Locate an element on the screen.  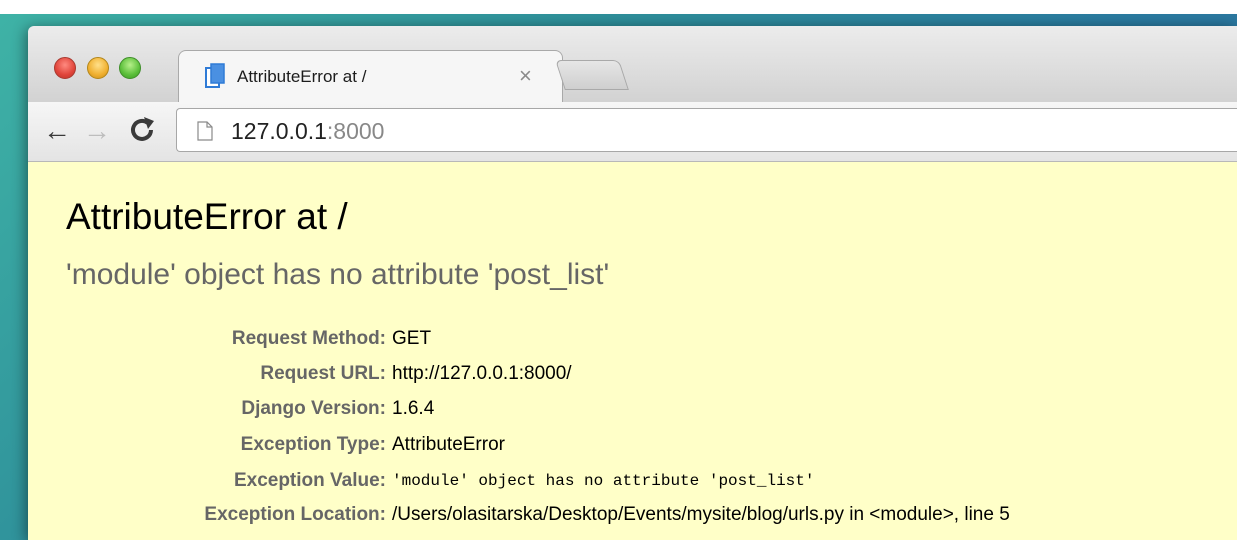
table-row: Exception Type: AttributeError is located at coordinates (632, 448).